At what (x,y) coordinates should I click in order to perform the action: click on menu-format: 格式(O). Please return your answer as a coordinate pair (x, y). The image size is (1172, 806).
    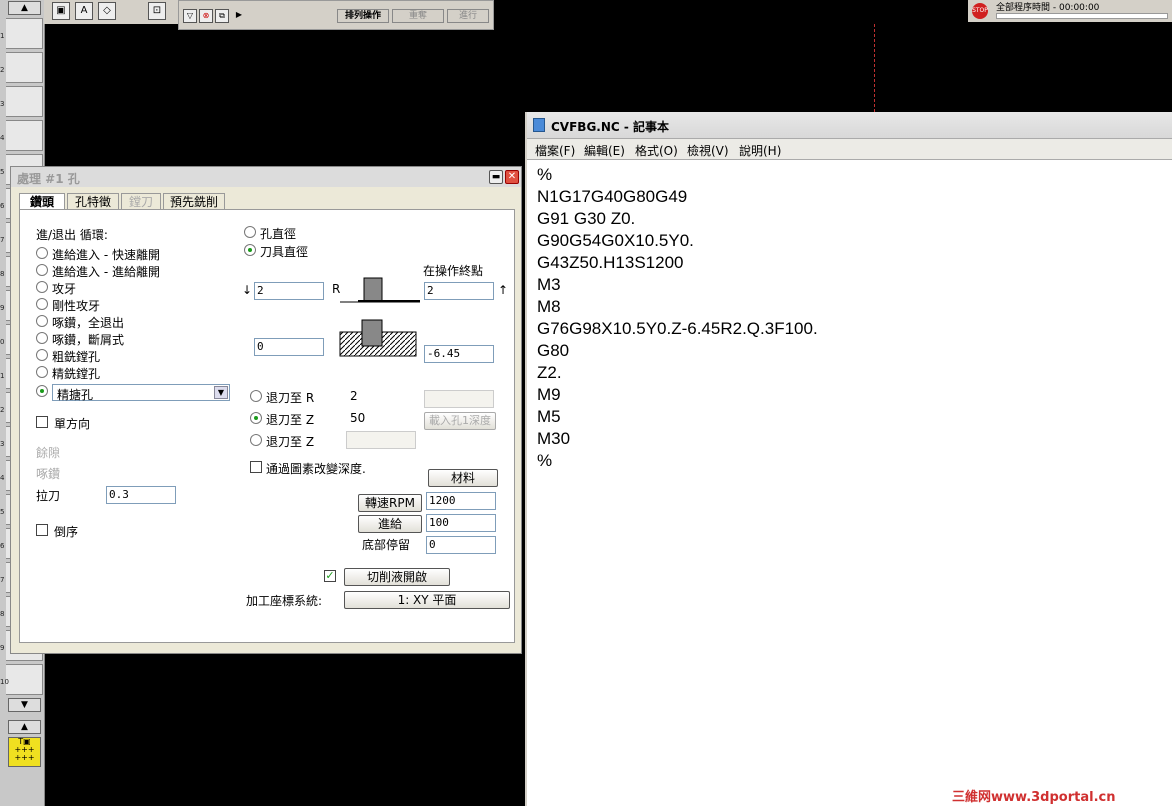
    Looking at the image, I should click on (656, 150).